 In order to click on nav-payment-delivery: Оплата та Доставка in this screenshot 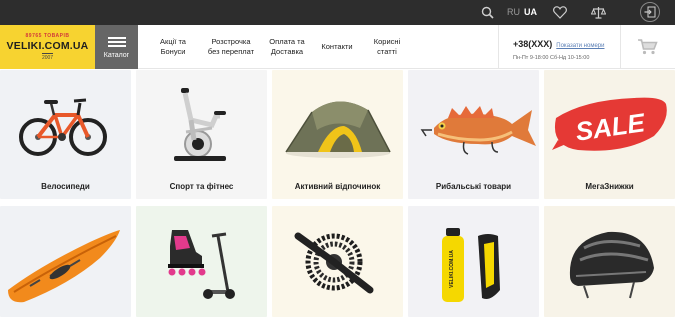, I will do `click(287, 47)`.